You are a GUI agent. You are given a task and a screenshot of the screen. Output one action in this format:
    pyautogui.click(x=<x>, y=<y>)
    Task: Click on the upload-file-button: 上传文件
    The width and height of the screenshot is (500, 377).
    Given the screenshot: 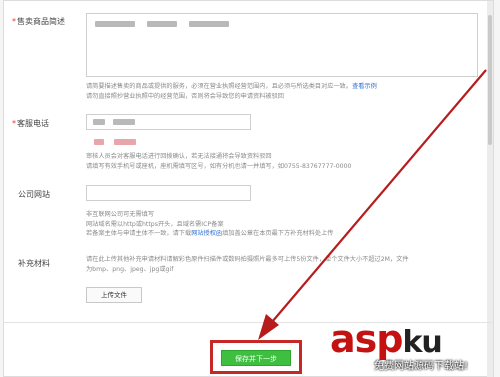 What is the action you would take?
    pyautogui.click(x=114, y=295)
    